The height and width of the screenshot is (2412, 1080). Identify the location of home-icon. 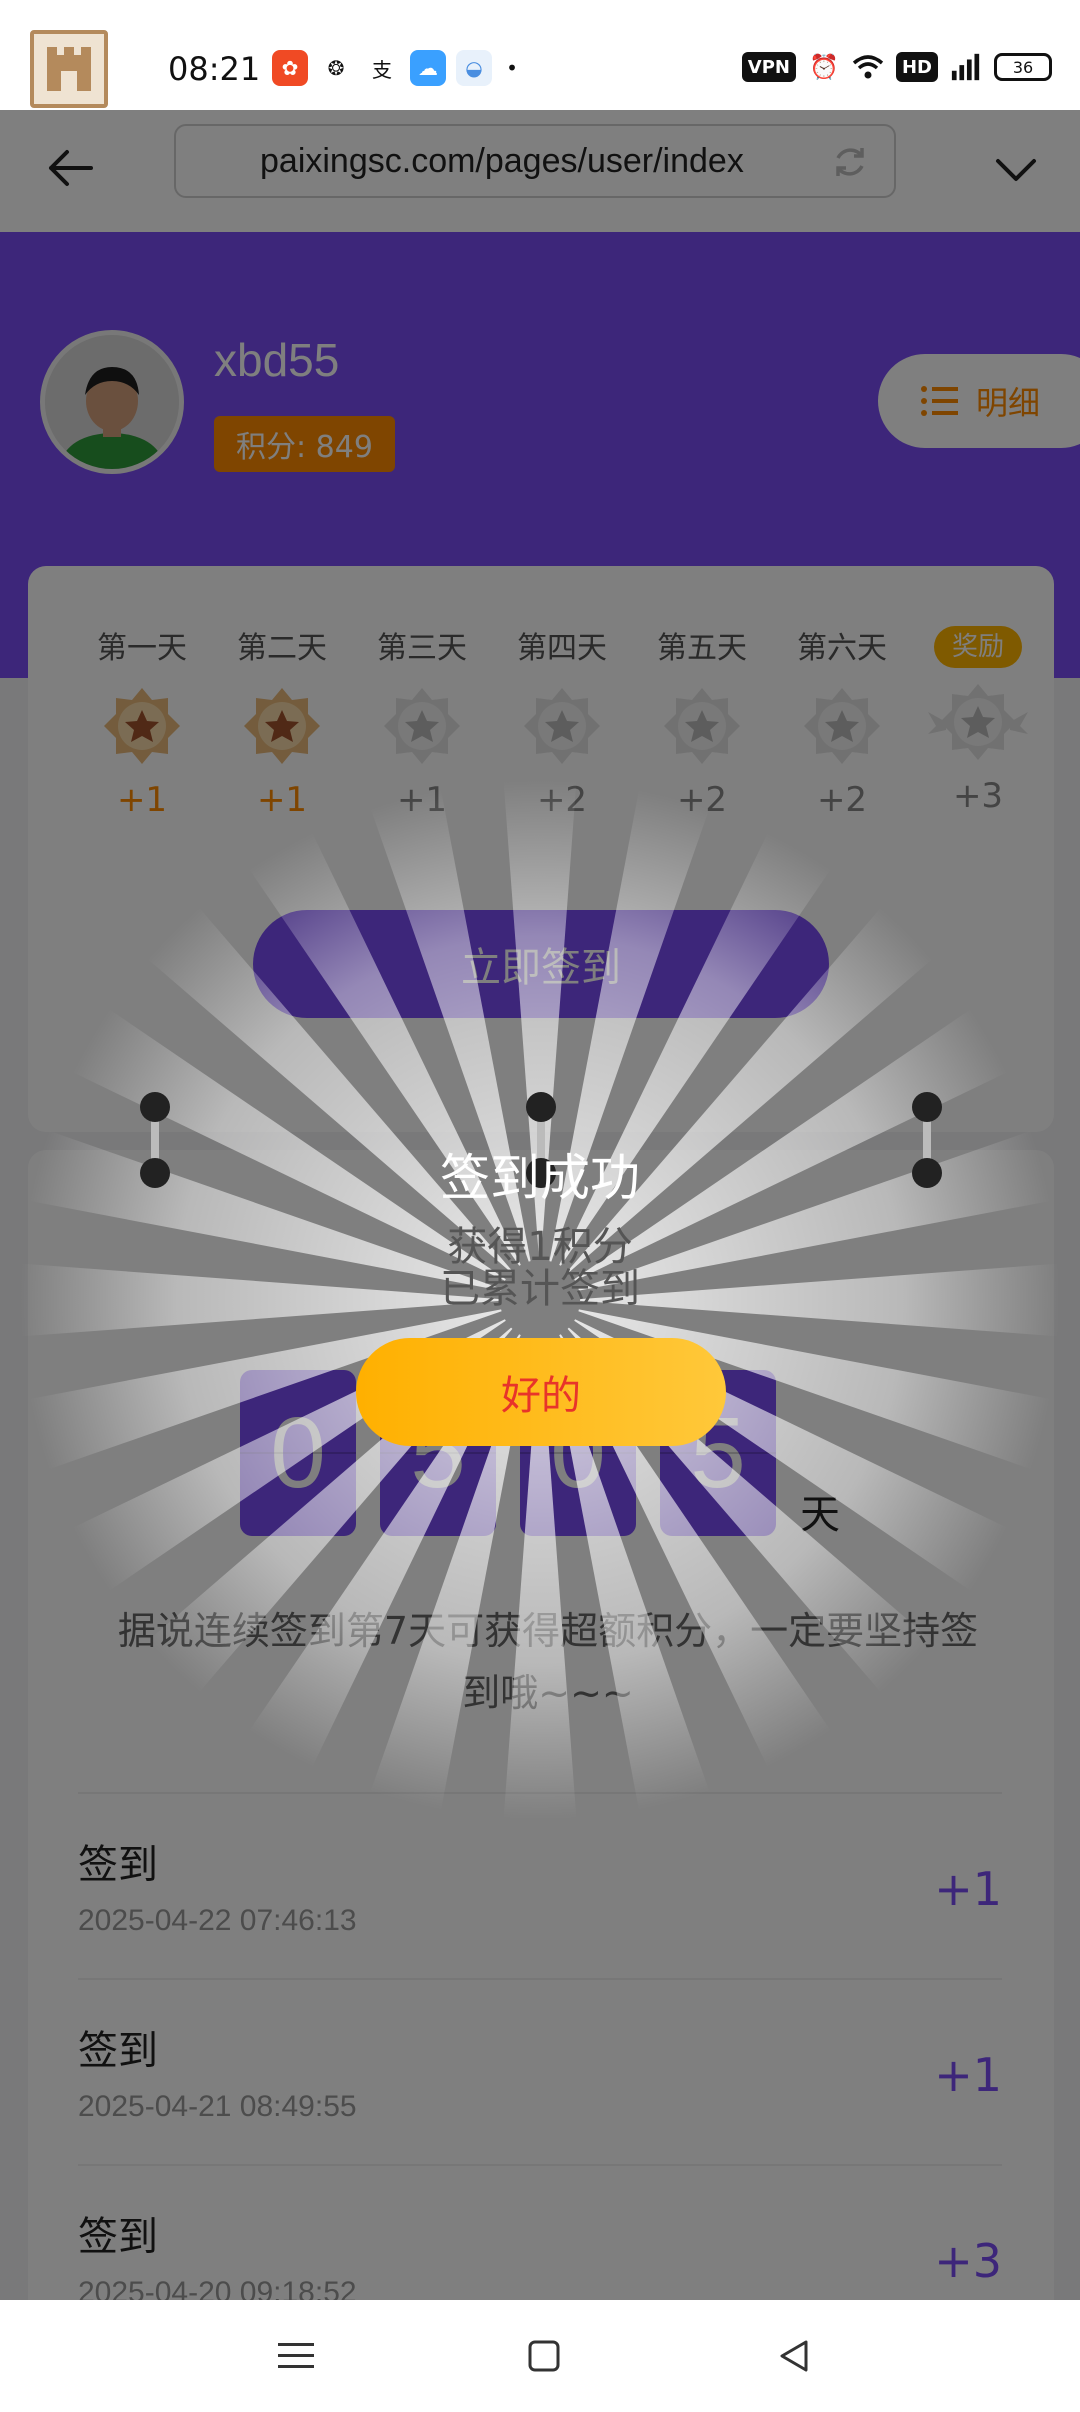
(544, 2356).